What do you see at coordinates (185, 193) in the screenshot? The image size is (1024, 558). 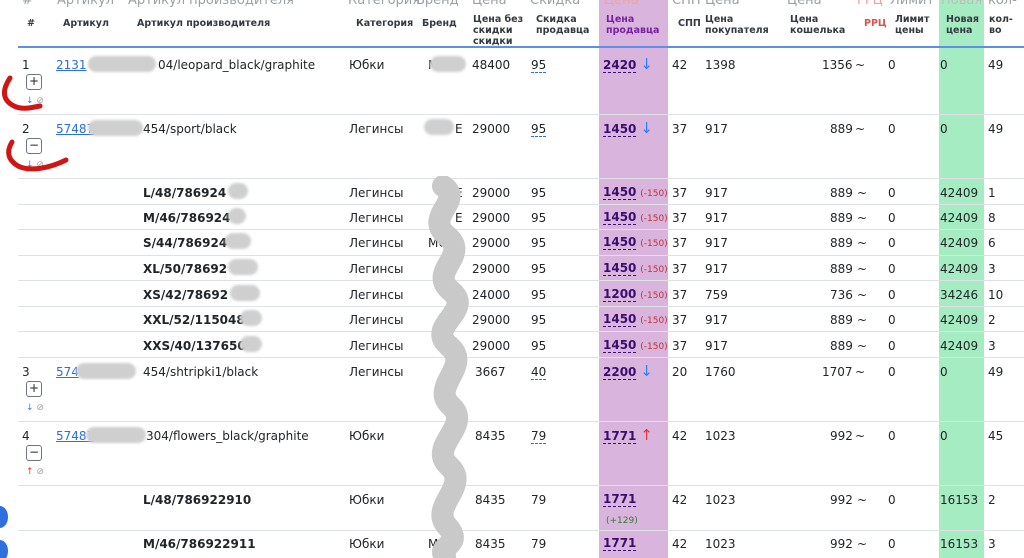 I see `size-article: L/48/786924` at bounding box center [185, 193].